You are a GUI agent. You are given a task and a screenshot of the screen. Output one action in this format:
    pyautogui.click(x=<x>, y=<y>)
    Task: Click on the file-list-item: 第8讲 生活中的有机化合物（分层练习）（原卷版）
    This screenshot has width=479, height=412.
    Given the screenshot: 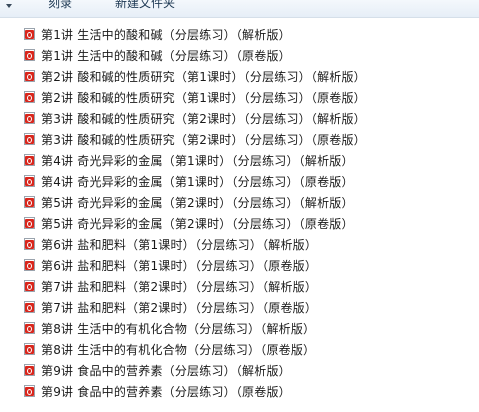 What is the action you would take?
    pyautogui.click(x=239, y=349)
    